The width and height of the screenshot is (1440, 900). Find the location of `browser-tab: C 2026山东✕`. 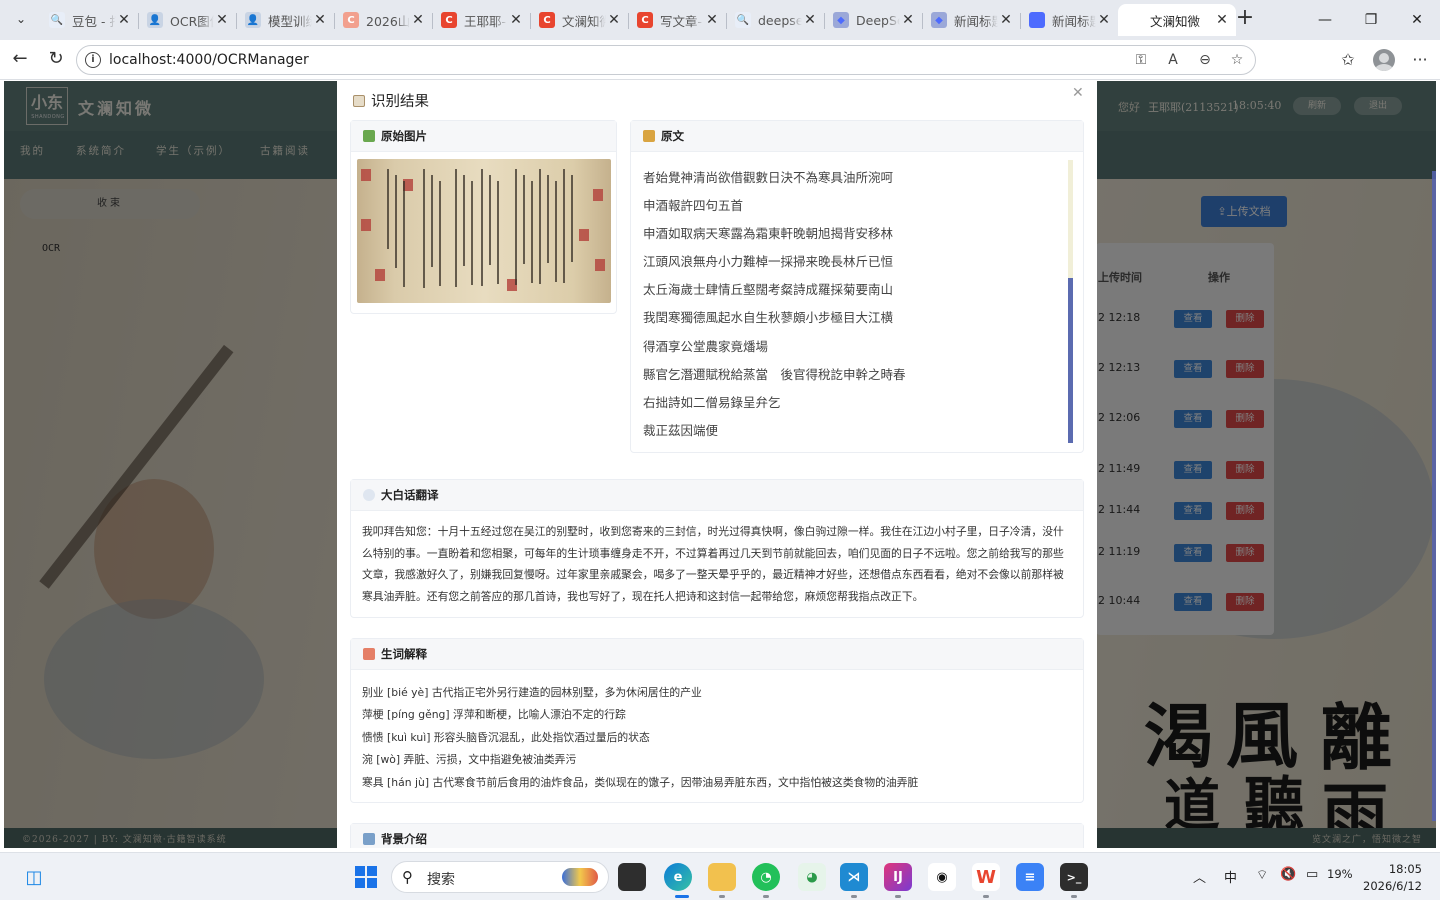

browser-tab: C 2026山东✕ is located at coordinates (383, 20).